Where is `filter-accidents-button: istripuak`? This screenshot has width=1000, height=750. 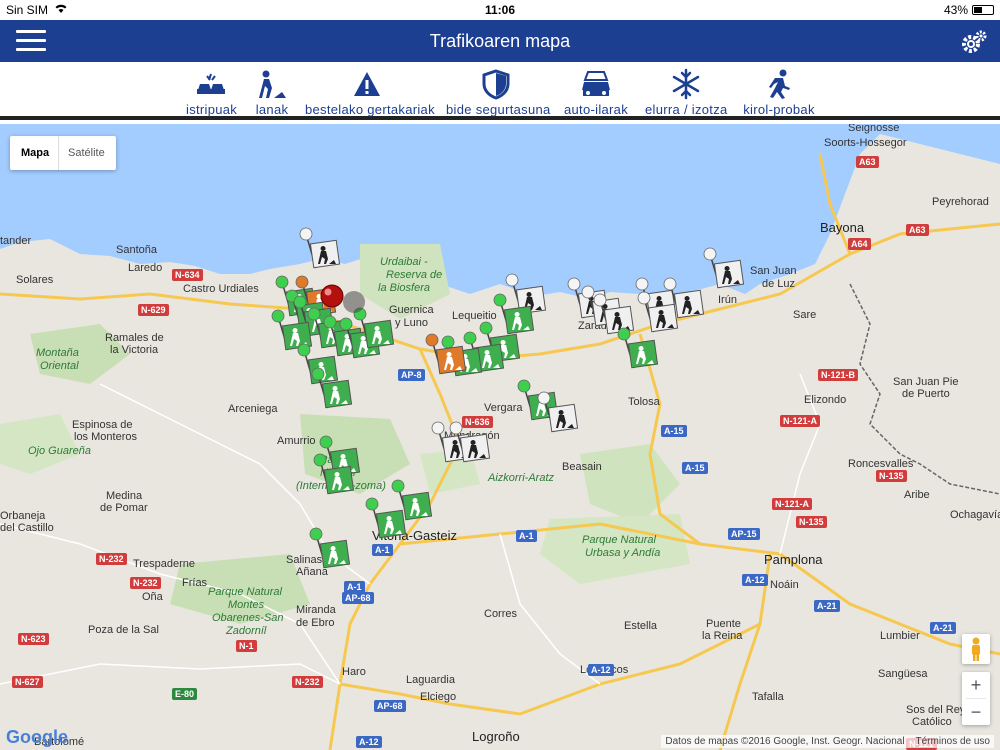 filter-accidents-button: istripuak is located at coordinates (212, 92).